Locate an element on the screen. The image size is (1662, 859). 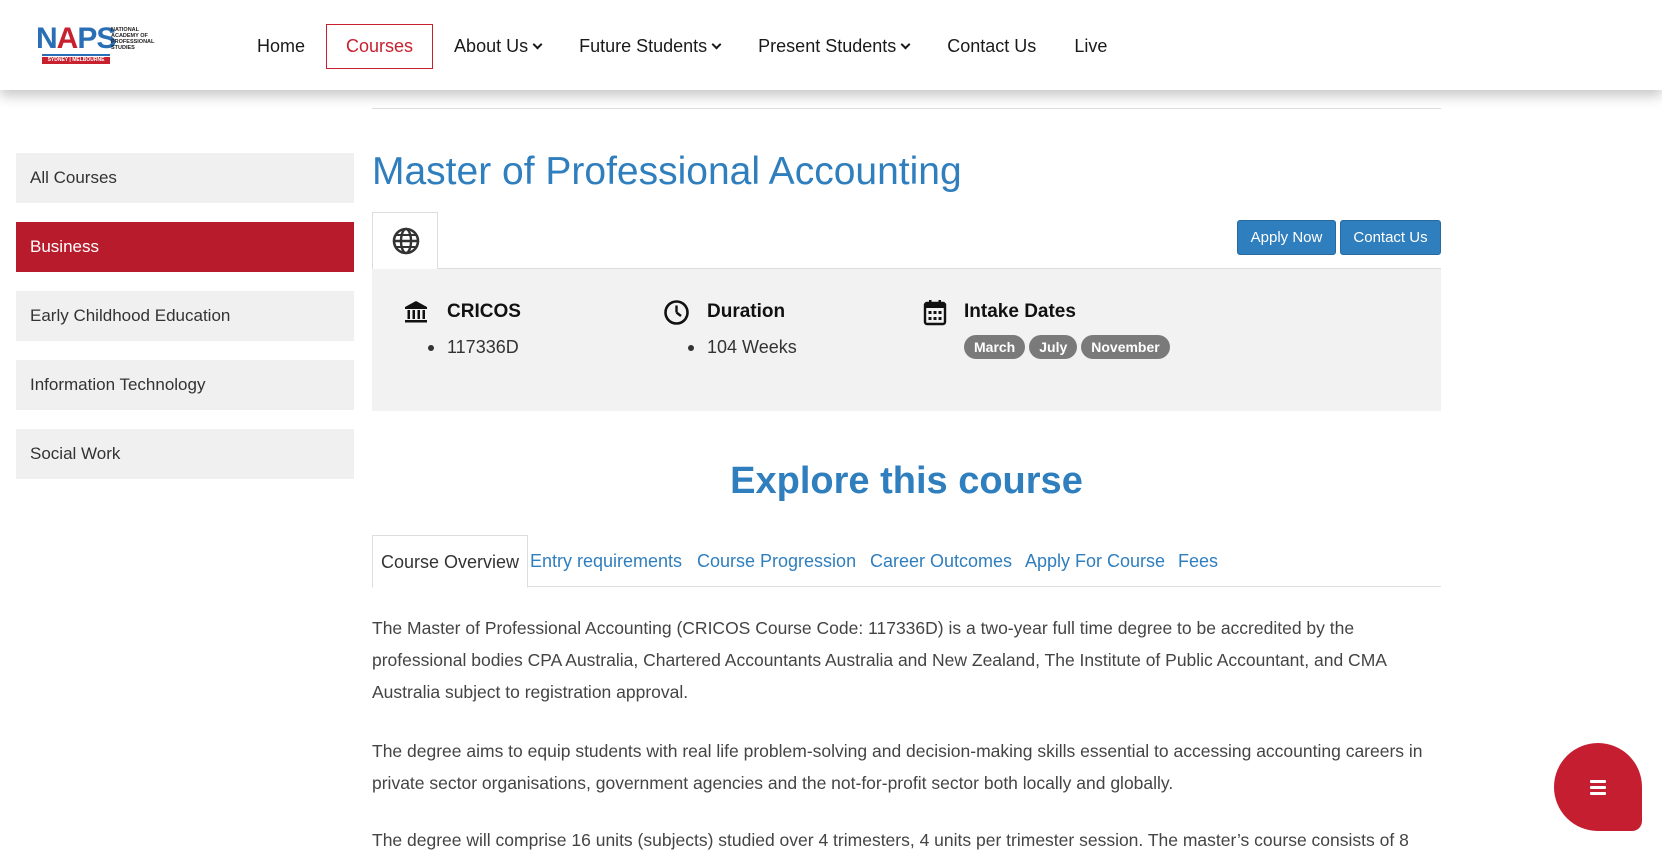
cricos-label: CRICOS is located at coordinates (484, 311).